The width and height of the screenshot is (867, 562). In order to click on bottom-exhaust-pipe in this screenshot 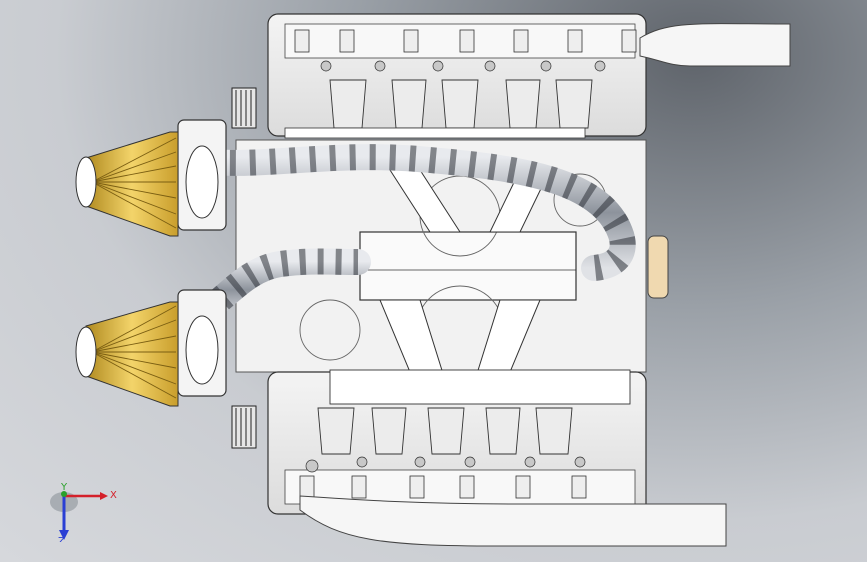, I will do `click(513, 521)`.